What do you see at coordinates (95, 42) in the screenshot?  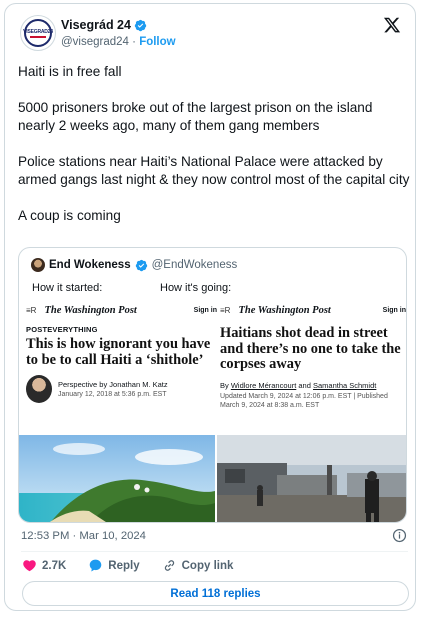 I see `author-handle: @visegrad24` at bounding box center [95, 42].